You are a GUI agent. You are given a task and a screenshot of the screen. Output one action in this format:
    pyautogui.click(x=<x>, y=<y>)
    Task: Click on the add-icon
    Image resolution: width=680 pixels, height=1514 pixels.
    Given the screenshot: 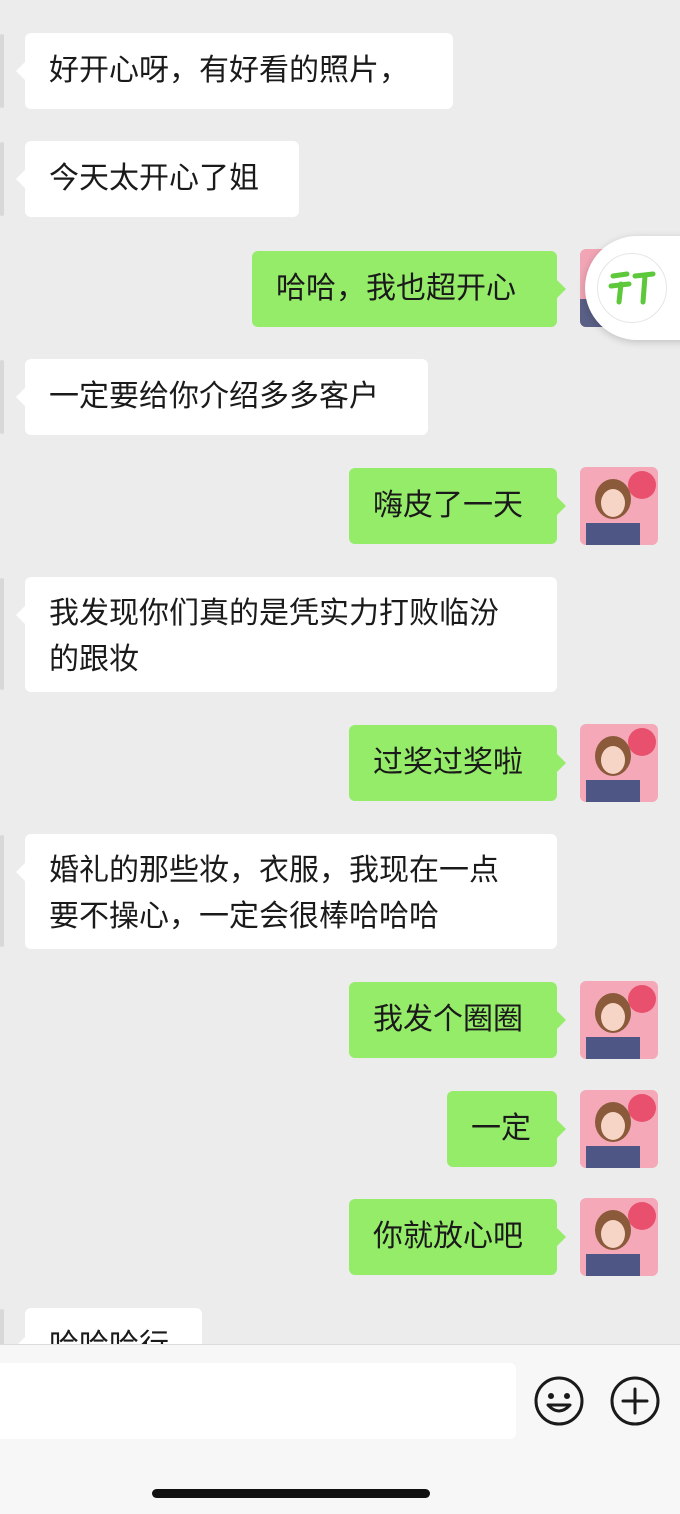 What is the action you would take?
    pyautogui.click(x=635, y=1401)
    